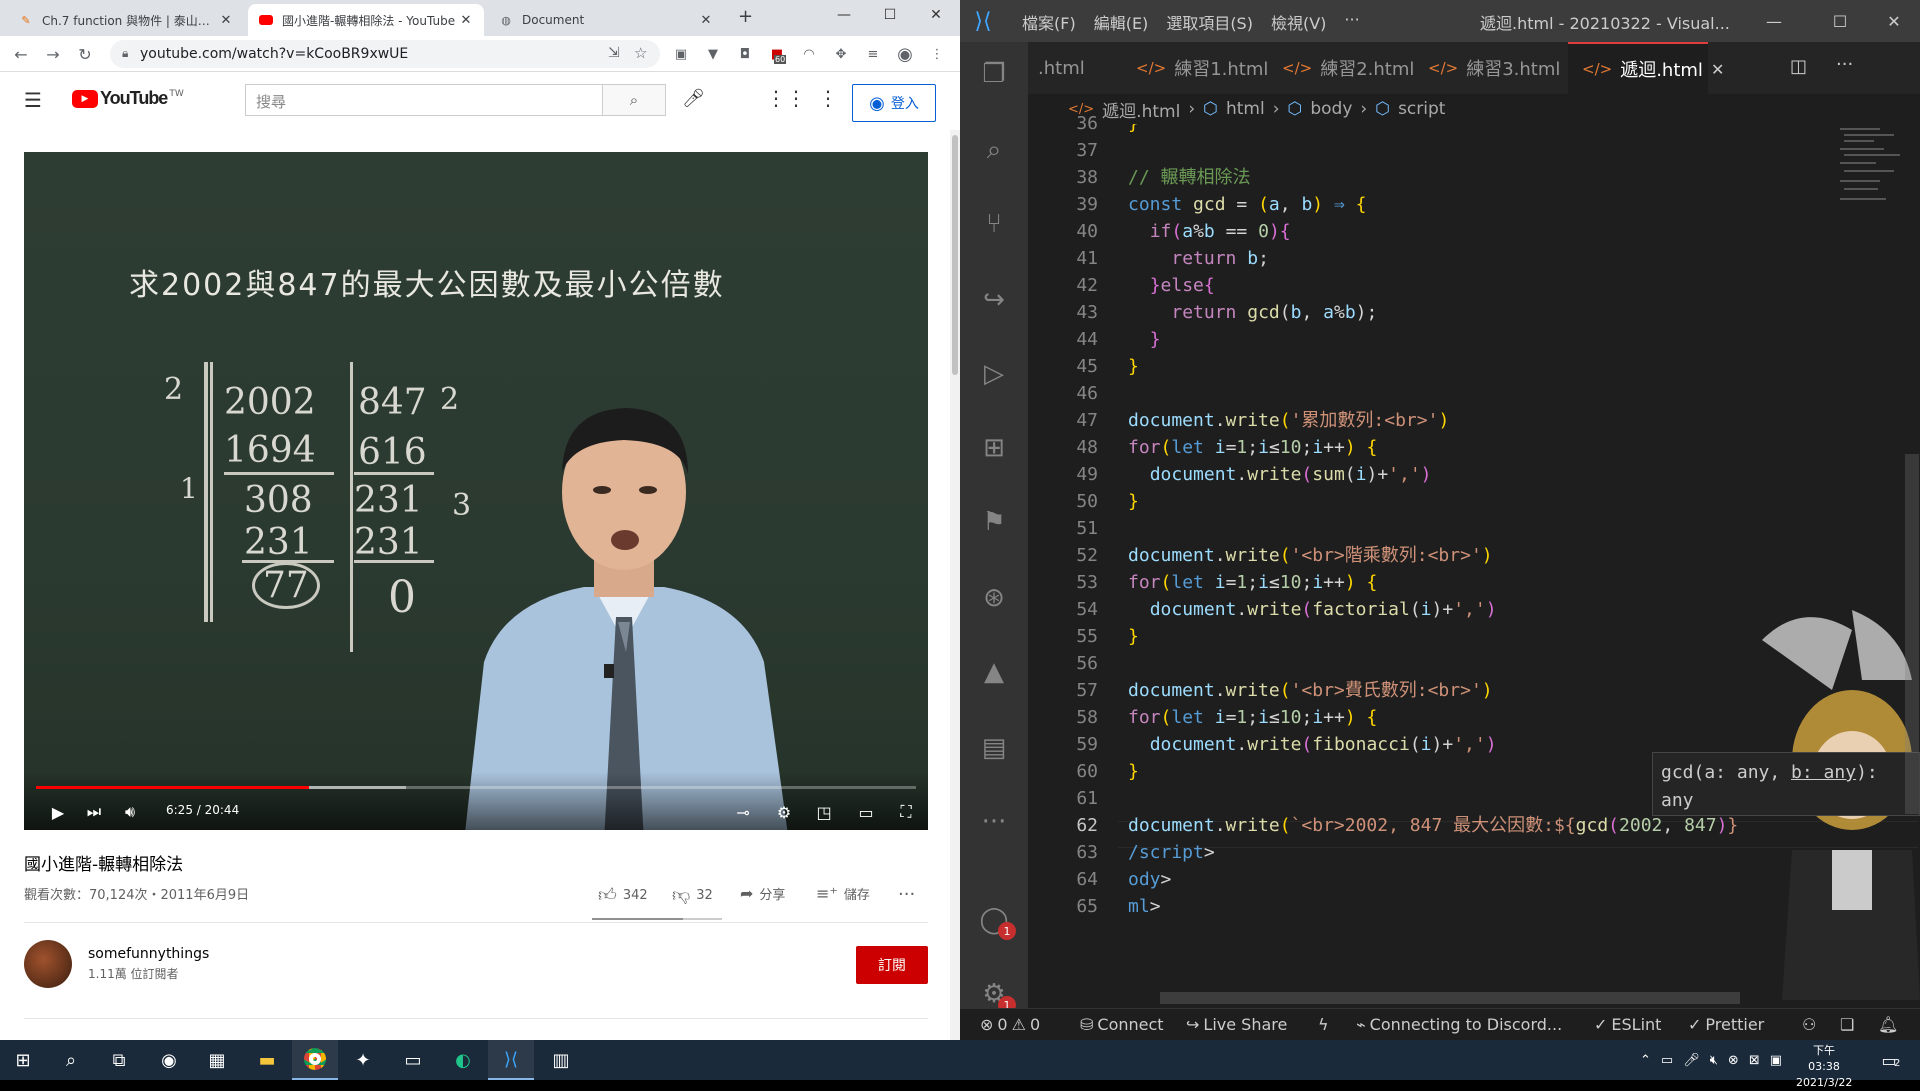 This screenshot has height=1091, width=1920. What do you see at coordinates (1202, 68) in the screenshot?
I see `editor-tab-practice1: </> 練習1.html` at bounding box center [1202, 68].